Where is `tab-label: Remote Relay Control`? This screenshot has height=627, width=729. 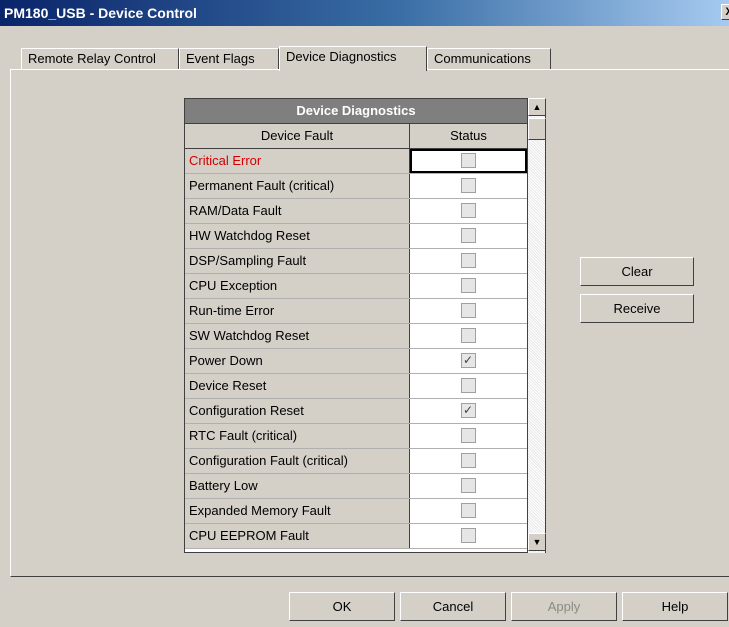
tab-label: Remote Relay Control is located at coordinates (92, 58).